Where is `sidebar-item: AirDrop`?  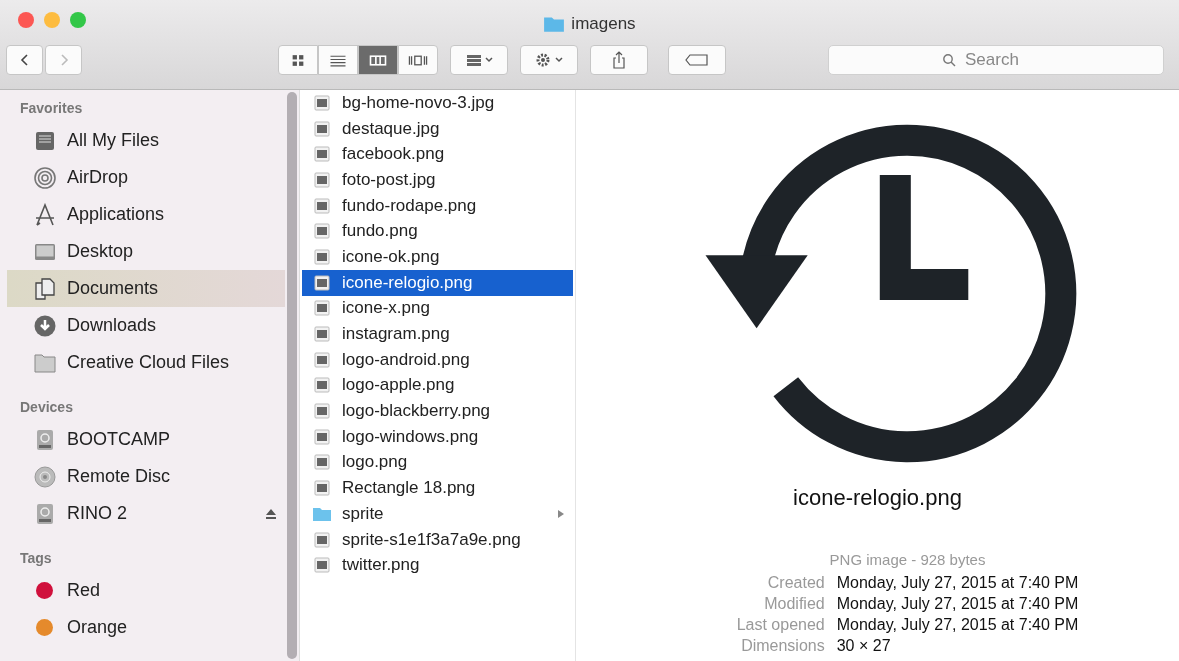
sidebar-item: AirDrop is located at coordinates (146, 177).